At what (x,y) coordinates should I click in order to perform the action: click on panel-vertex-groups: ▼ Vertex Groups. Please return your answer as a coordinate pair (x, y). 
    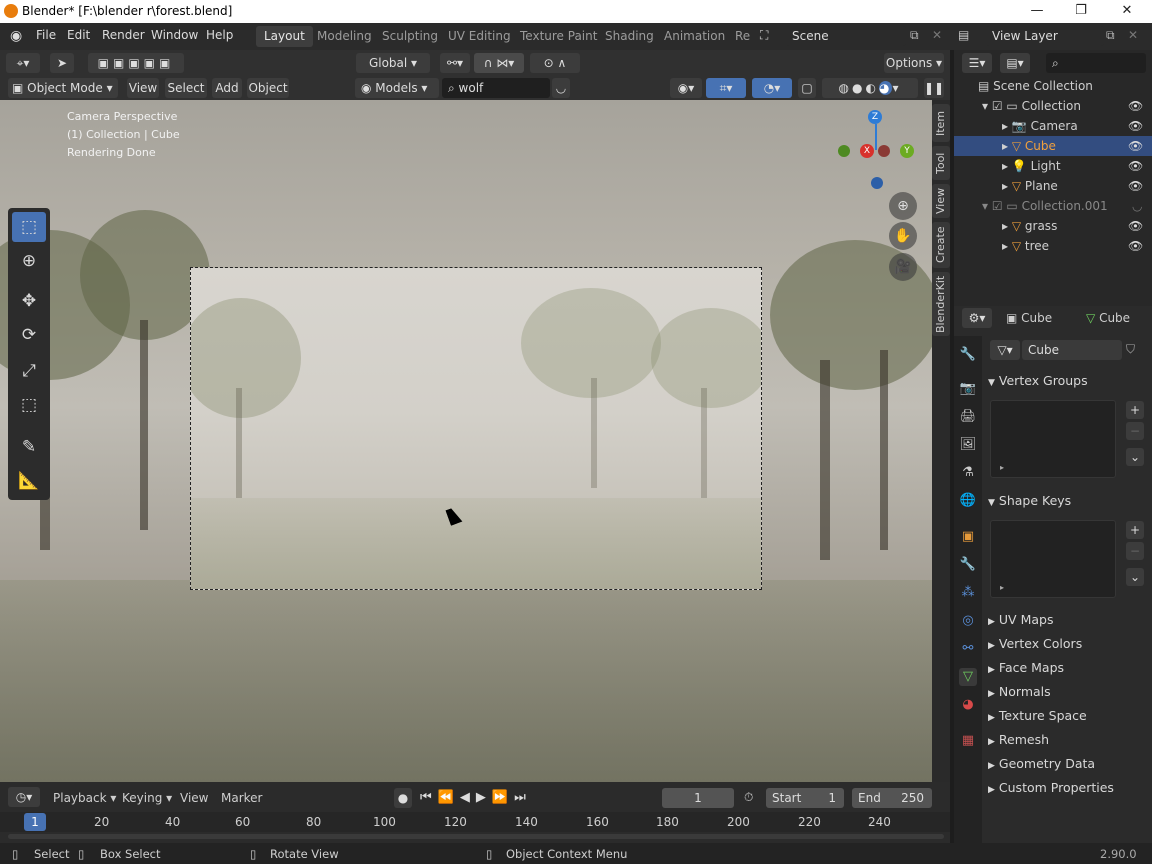
    Looking at the image, I should click on (1068, 381).